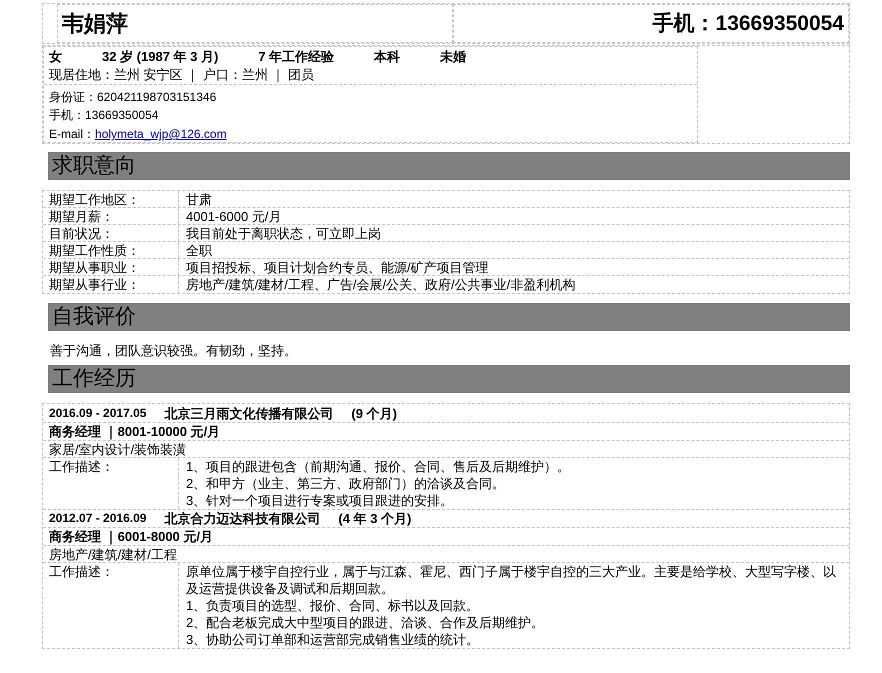 Image resolution: width=882 pixels, height=673 pixels. I want to click on email-link: holymeta_wjp@126.com, so click(161, 134).